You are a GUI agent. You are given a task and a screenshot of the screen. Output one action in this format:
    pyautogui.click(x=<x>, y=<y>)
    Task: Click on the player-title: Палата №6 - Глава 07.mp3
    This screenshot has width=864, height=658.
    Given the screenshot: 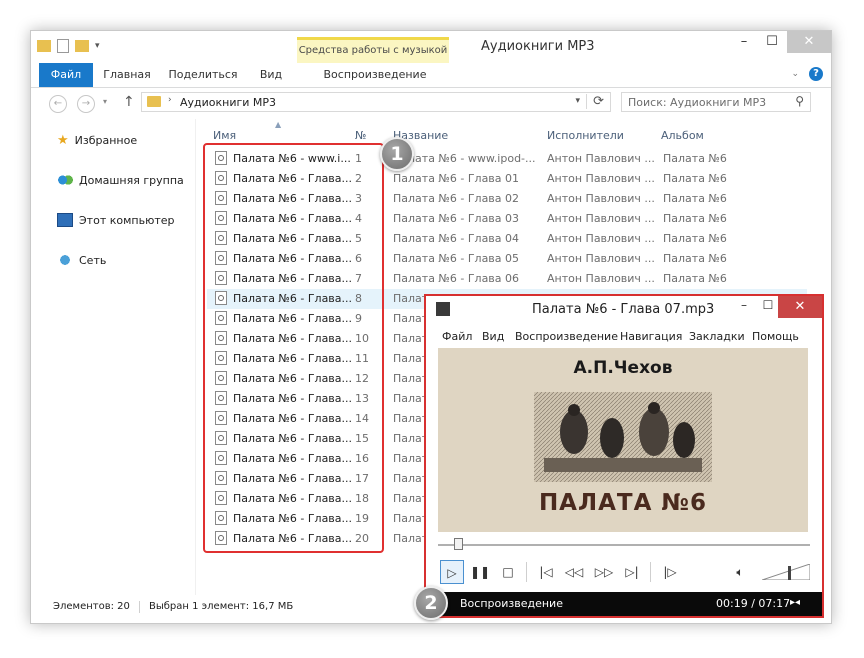 What is the action you would take?
    pyautogui.click(x=623, y=309)
    